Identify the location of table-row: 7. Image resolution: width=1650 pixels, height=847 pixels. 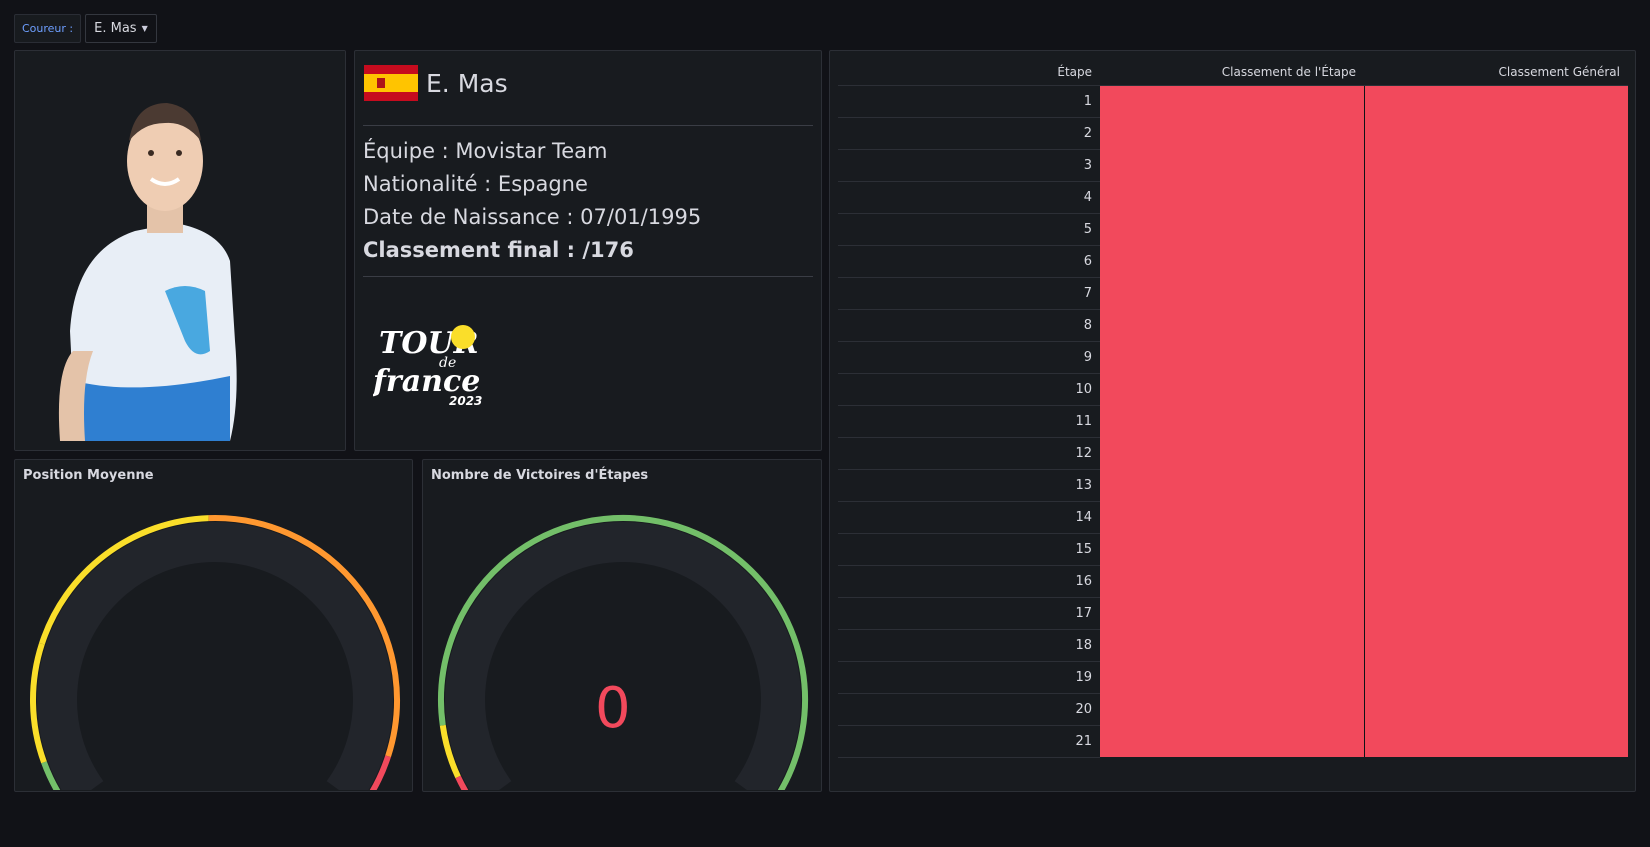
(1233, 293).